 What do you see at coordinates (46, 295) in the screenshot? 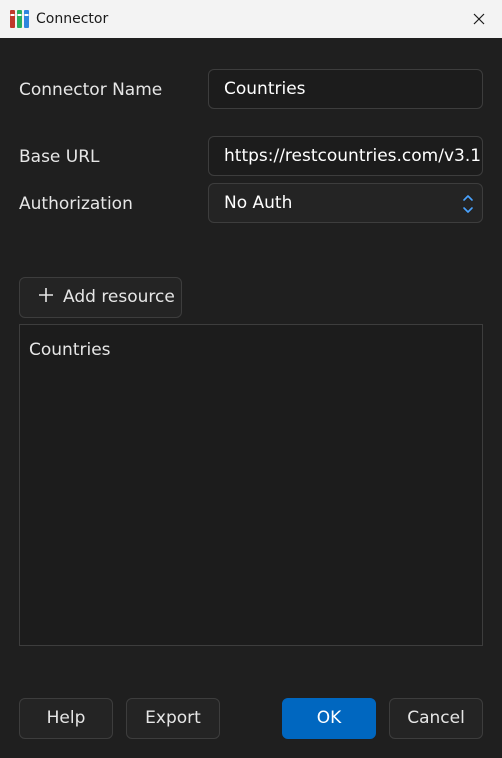
I see `plus-icon` at bounding box center [46, 295].